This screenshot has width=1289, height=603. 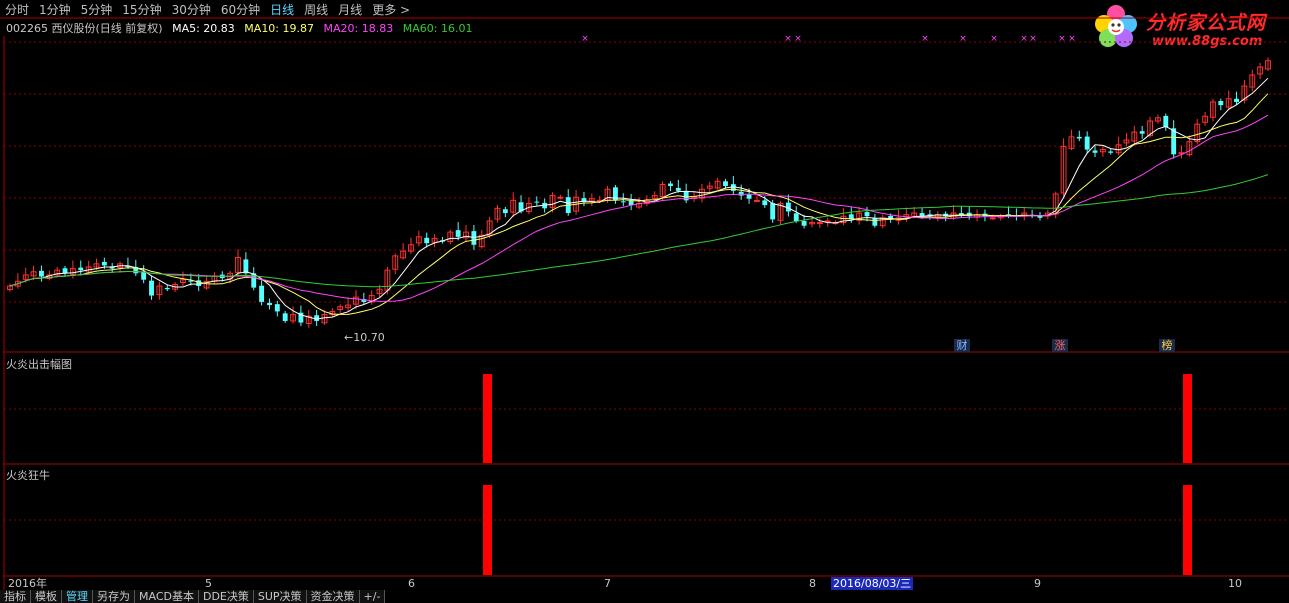 I want to click on indicator-tab-7: 资金决策, so click(x=333, y=596).